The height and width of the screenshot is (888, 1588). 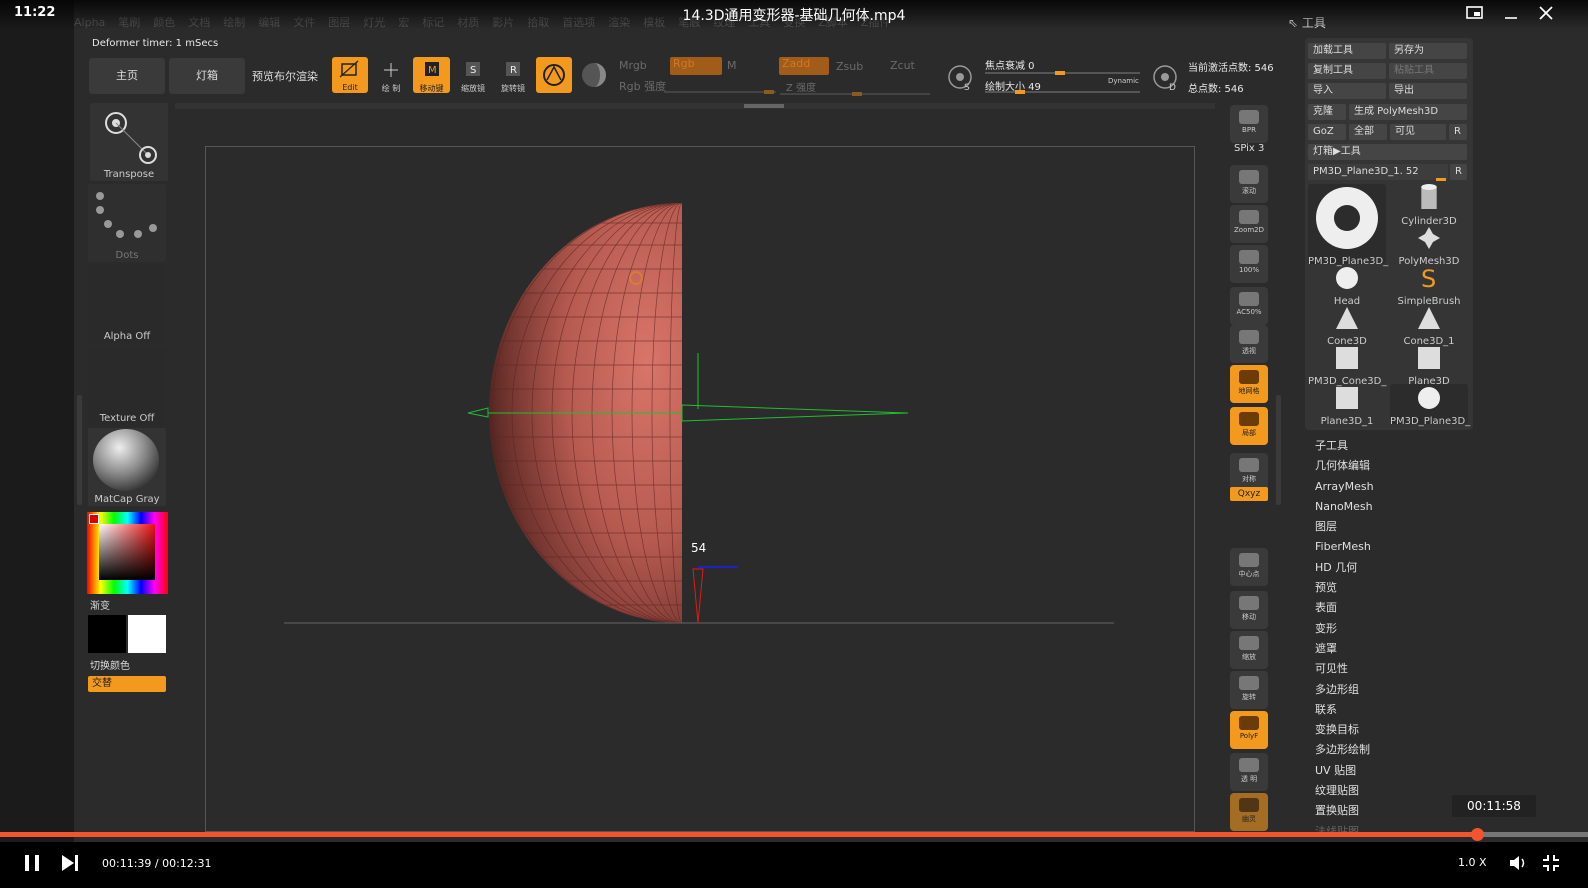 I want to click on tool-ac50-button: AC50%, so click(x=1249, y=306).